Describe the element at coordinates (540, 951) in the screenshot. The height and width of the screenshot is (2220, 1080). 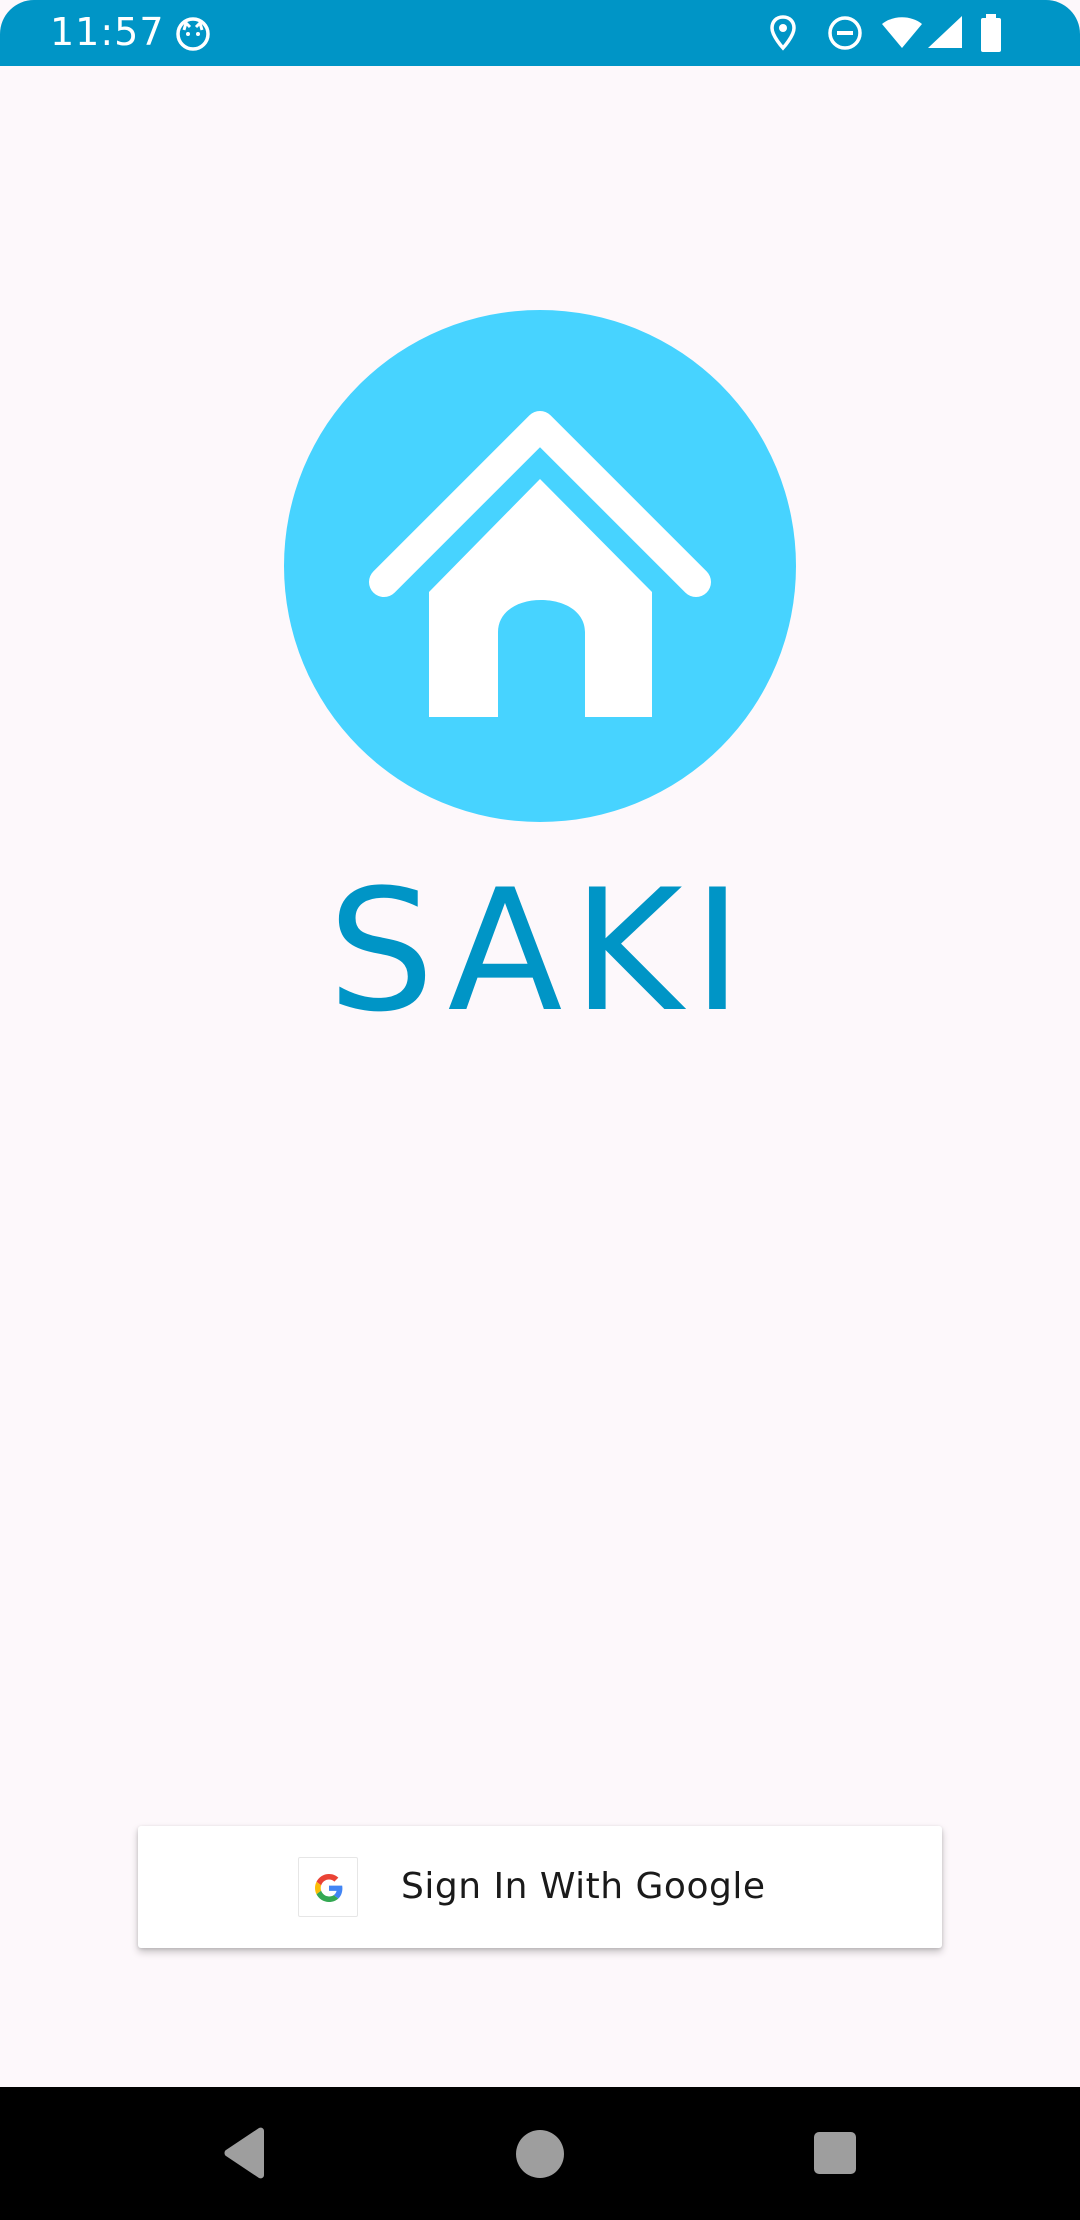
I see `app-title: SAKI` at that location.